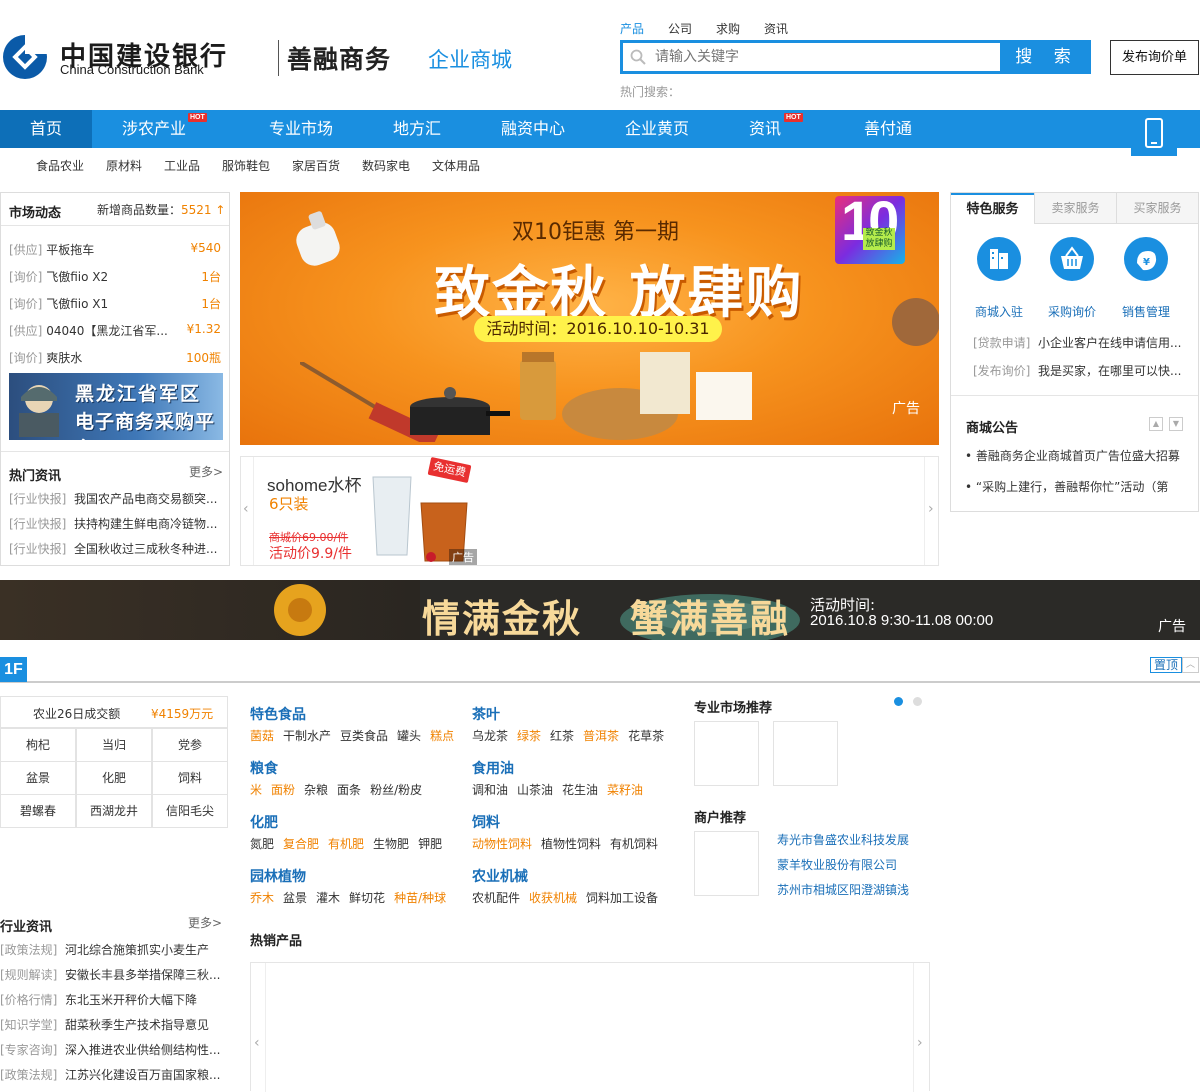 Image resolution: width=1200 pixels, height=1092 pixels. What do you see at coordinates (89, 249) in the screenshot?
I see `market-row: [供应] 平板拖车` at bounding box center [89, 249].